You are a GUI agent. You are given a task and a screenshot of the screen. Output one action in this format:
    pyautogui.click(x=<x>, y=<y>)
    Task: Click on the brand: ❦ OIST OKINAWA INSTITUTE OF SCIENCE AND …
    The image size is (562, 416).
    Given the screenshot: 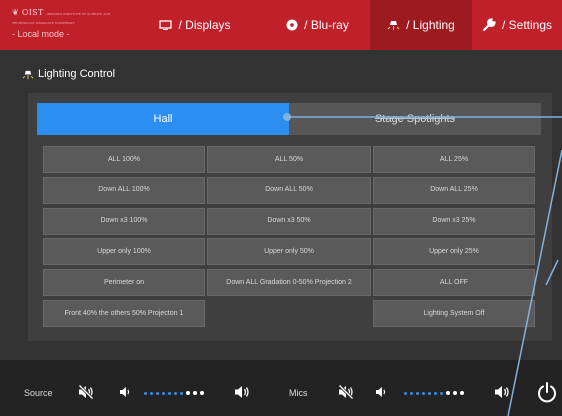 What is the action you would take?
    pyautogui.click(x=62, y=25)
    